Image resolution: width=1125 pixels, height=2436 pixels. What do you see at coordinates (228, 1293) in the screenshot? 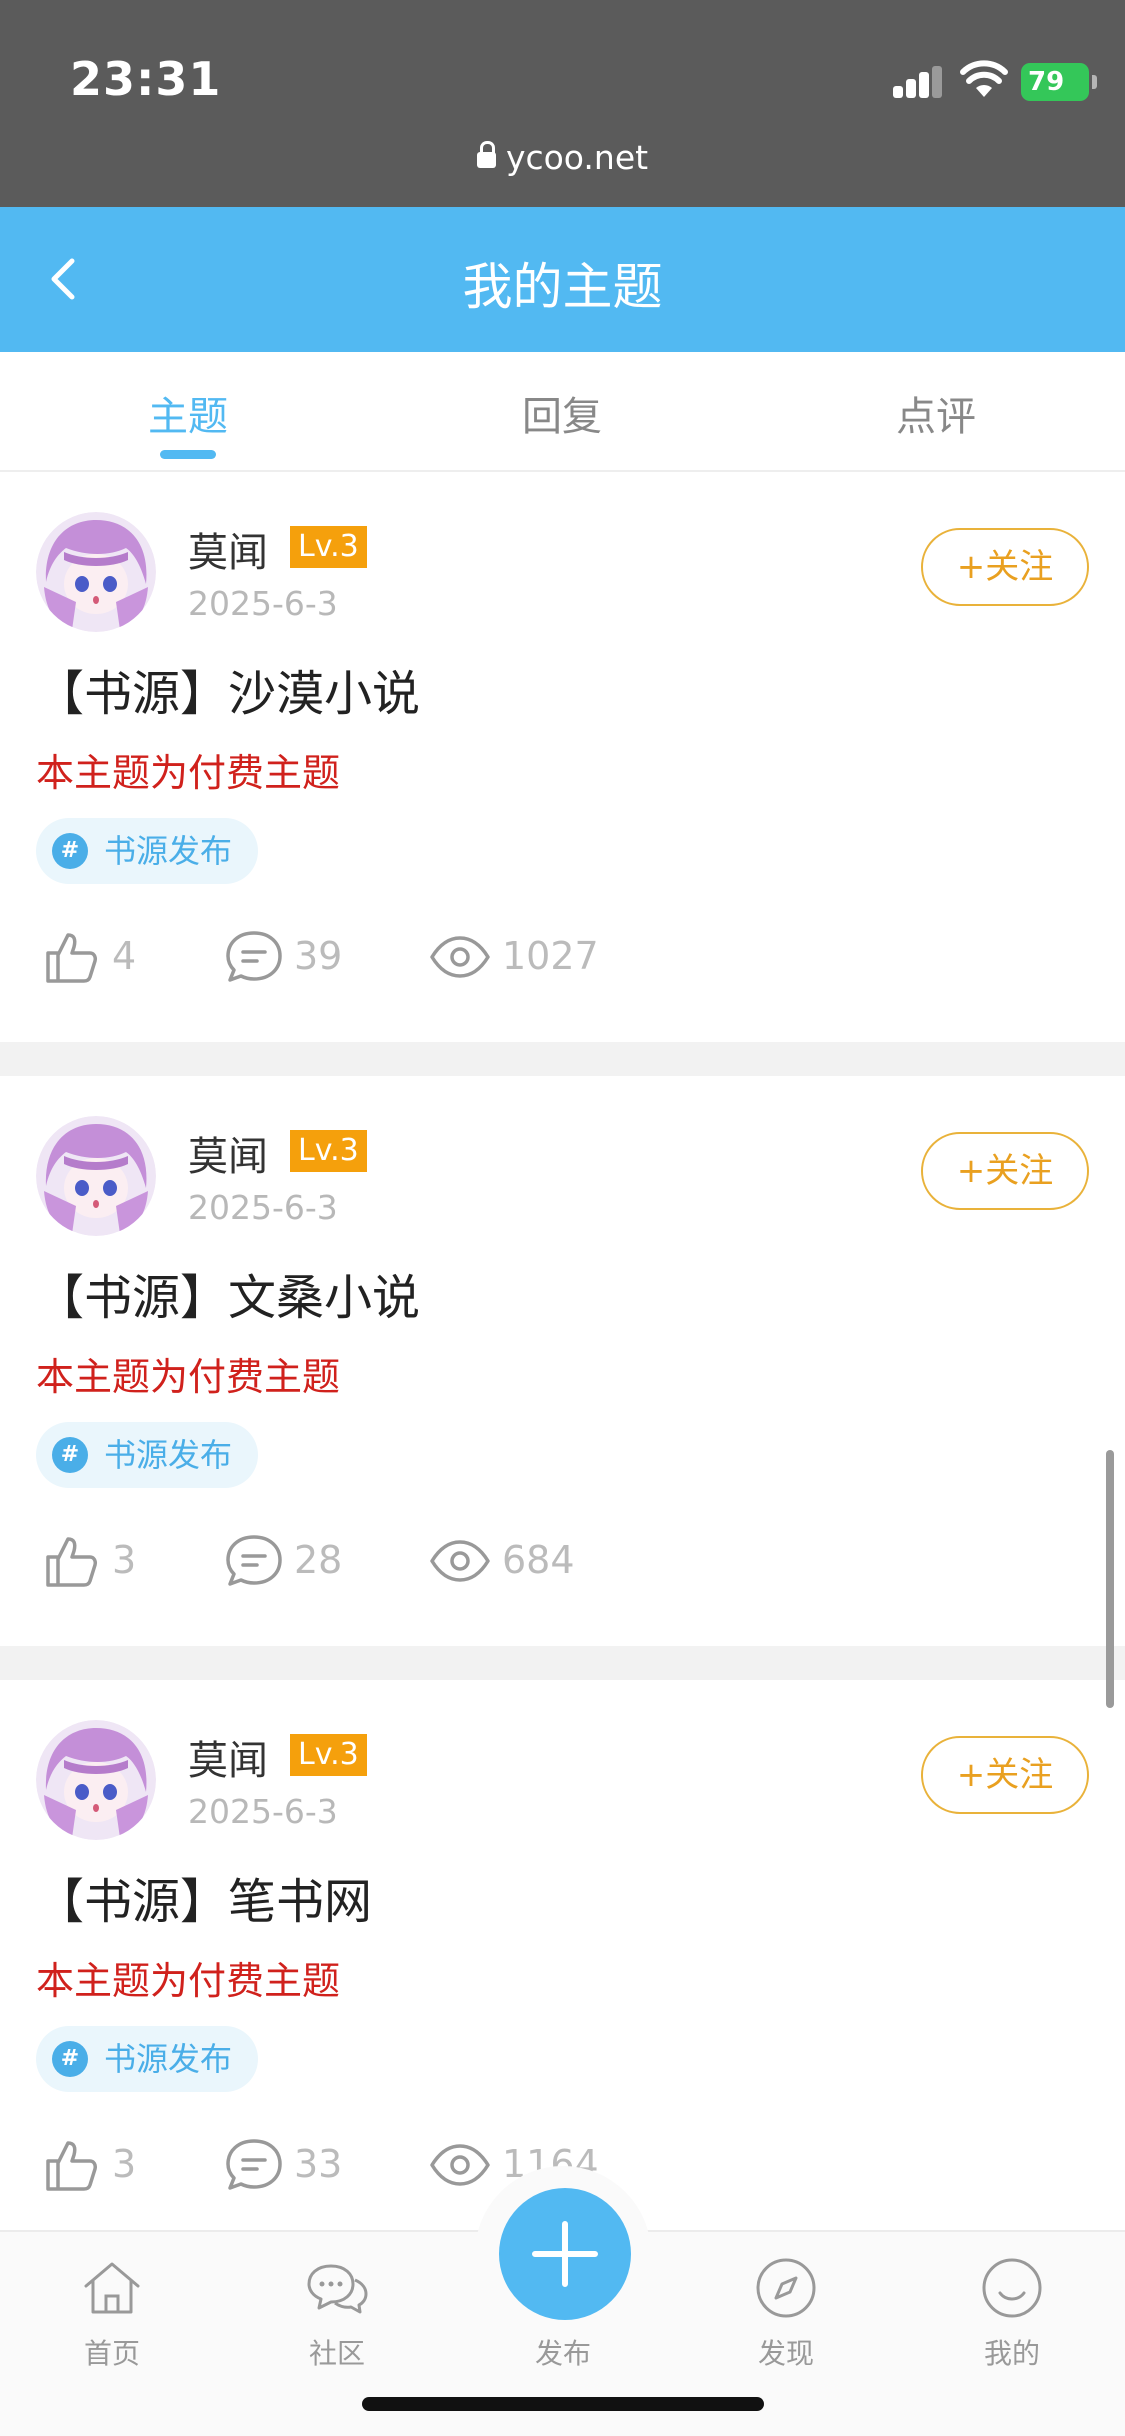
I see `post-title: 【书源】文桑小说` at bounding box center [228, 1293].